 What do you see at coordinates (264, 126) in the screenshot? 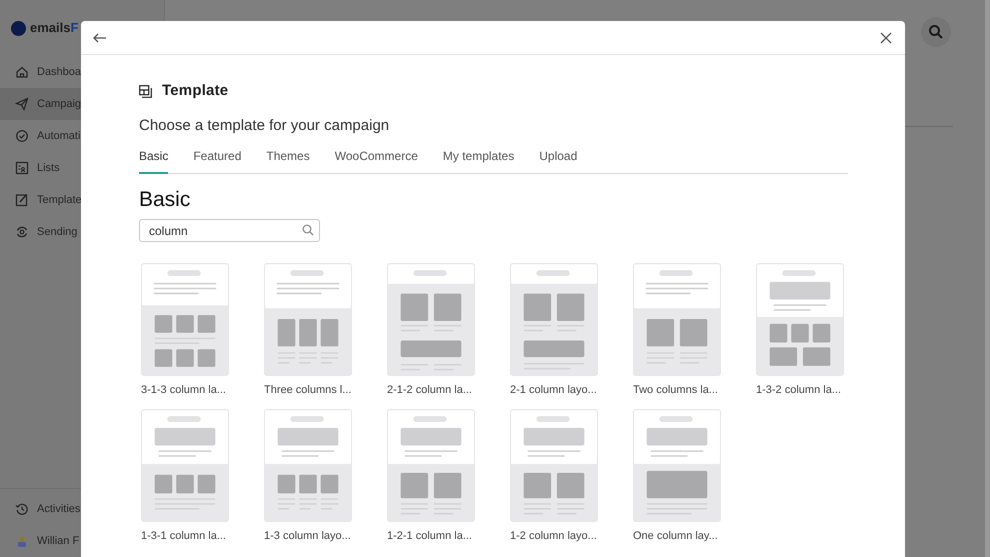
I see `dialog-subtitle: Choose a template for your campaign` at bounding box center [264, 126].